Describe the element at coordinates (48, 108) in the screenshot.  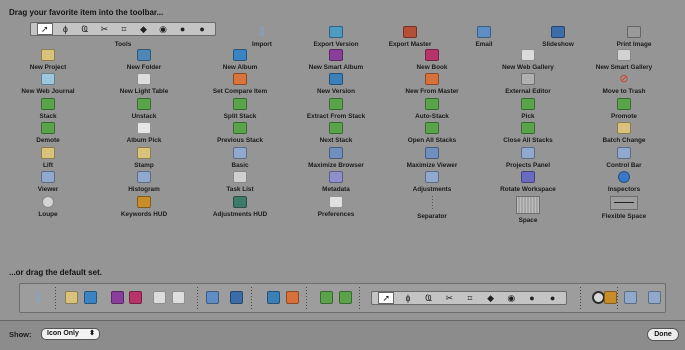
I see `stack-item: Stack` at that location.